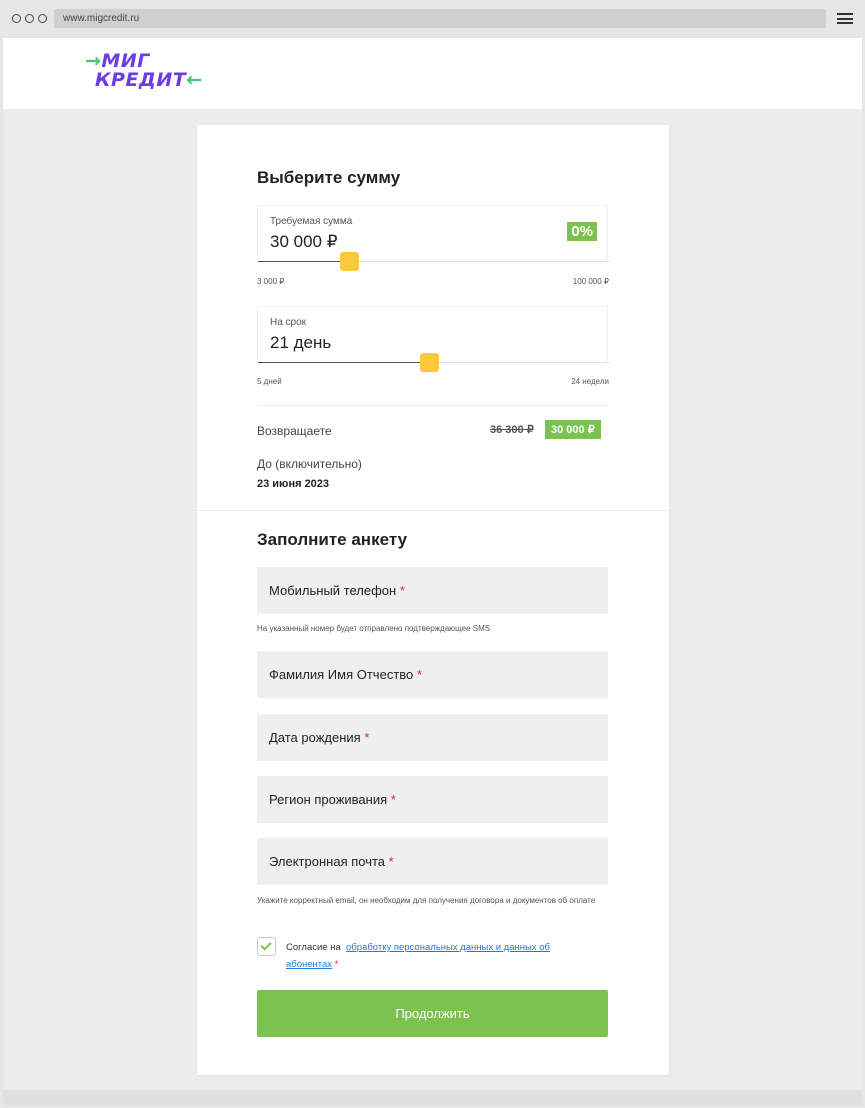  I want to click on brand-logo: →МИГ КРЕДИТ←, so click(144, 71).